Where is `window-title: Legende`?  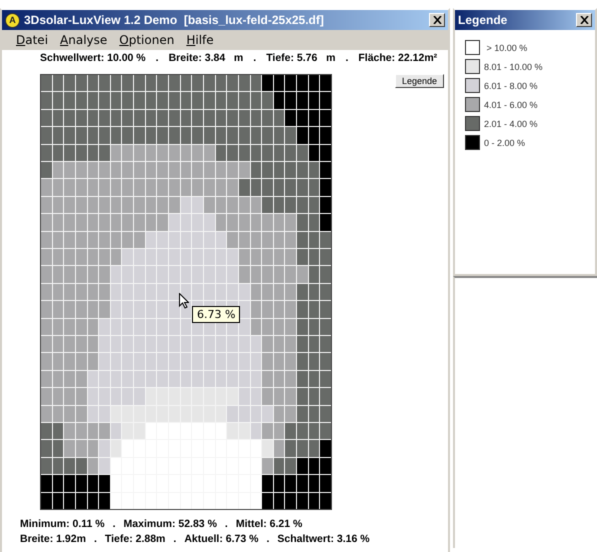
window-title: Legende is located at coordinates (483, 20).